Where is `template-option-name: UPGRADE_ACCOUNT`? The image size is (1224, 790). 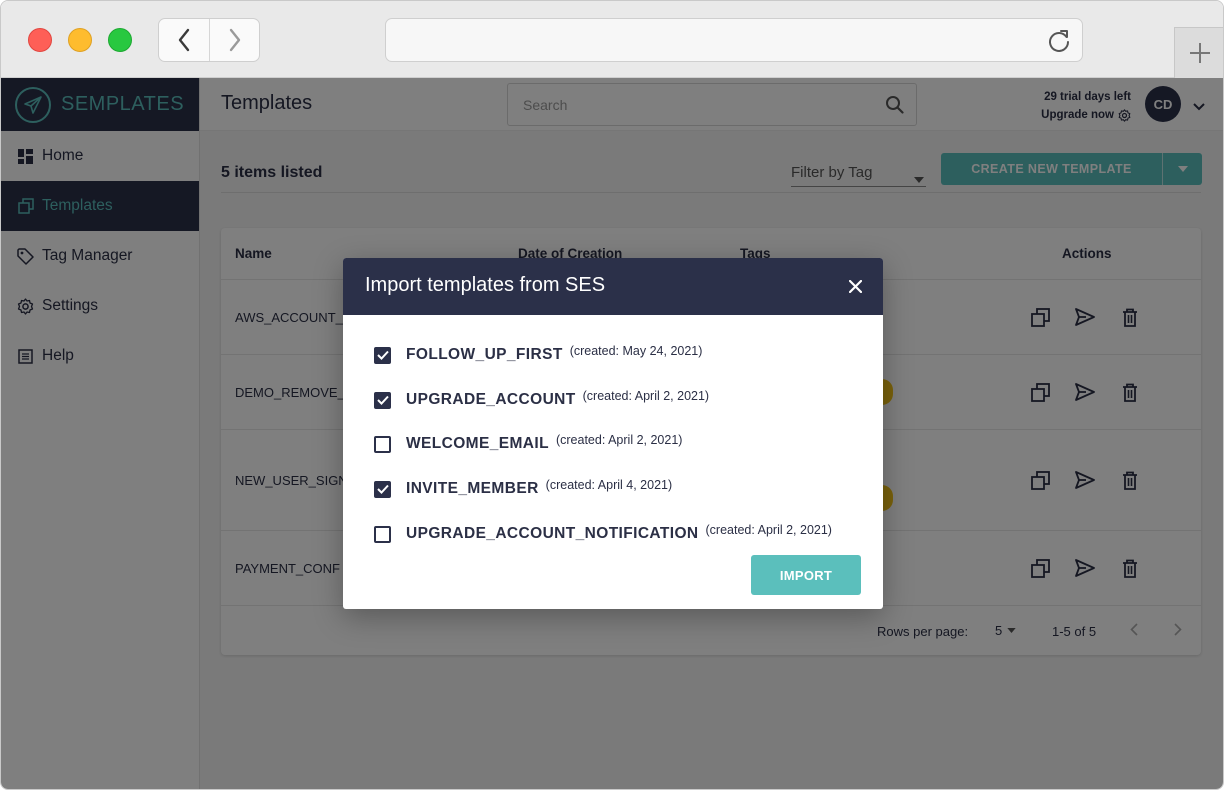
template-option-name: UPGRADE_ACCOUNT is located at coordinates (491, 400).